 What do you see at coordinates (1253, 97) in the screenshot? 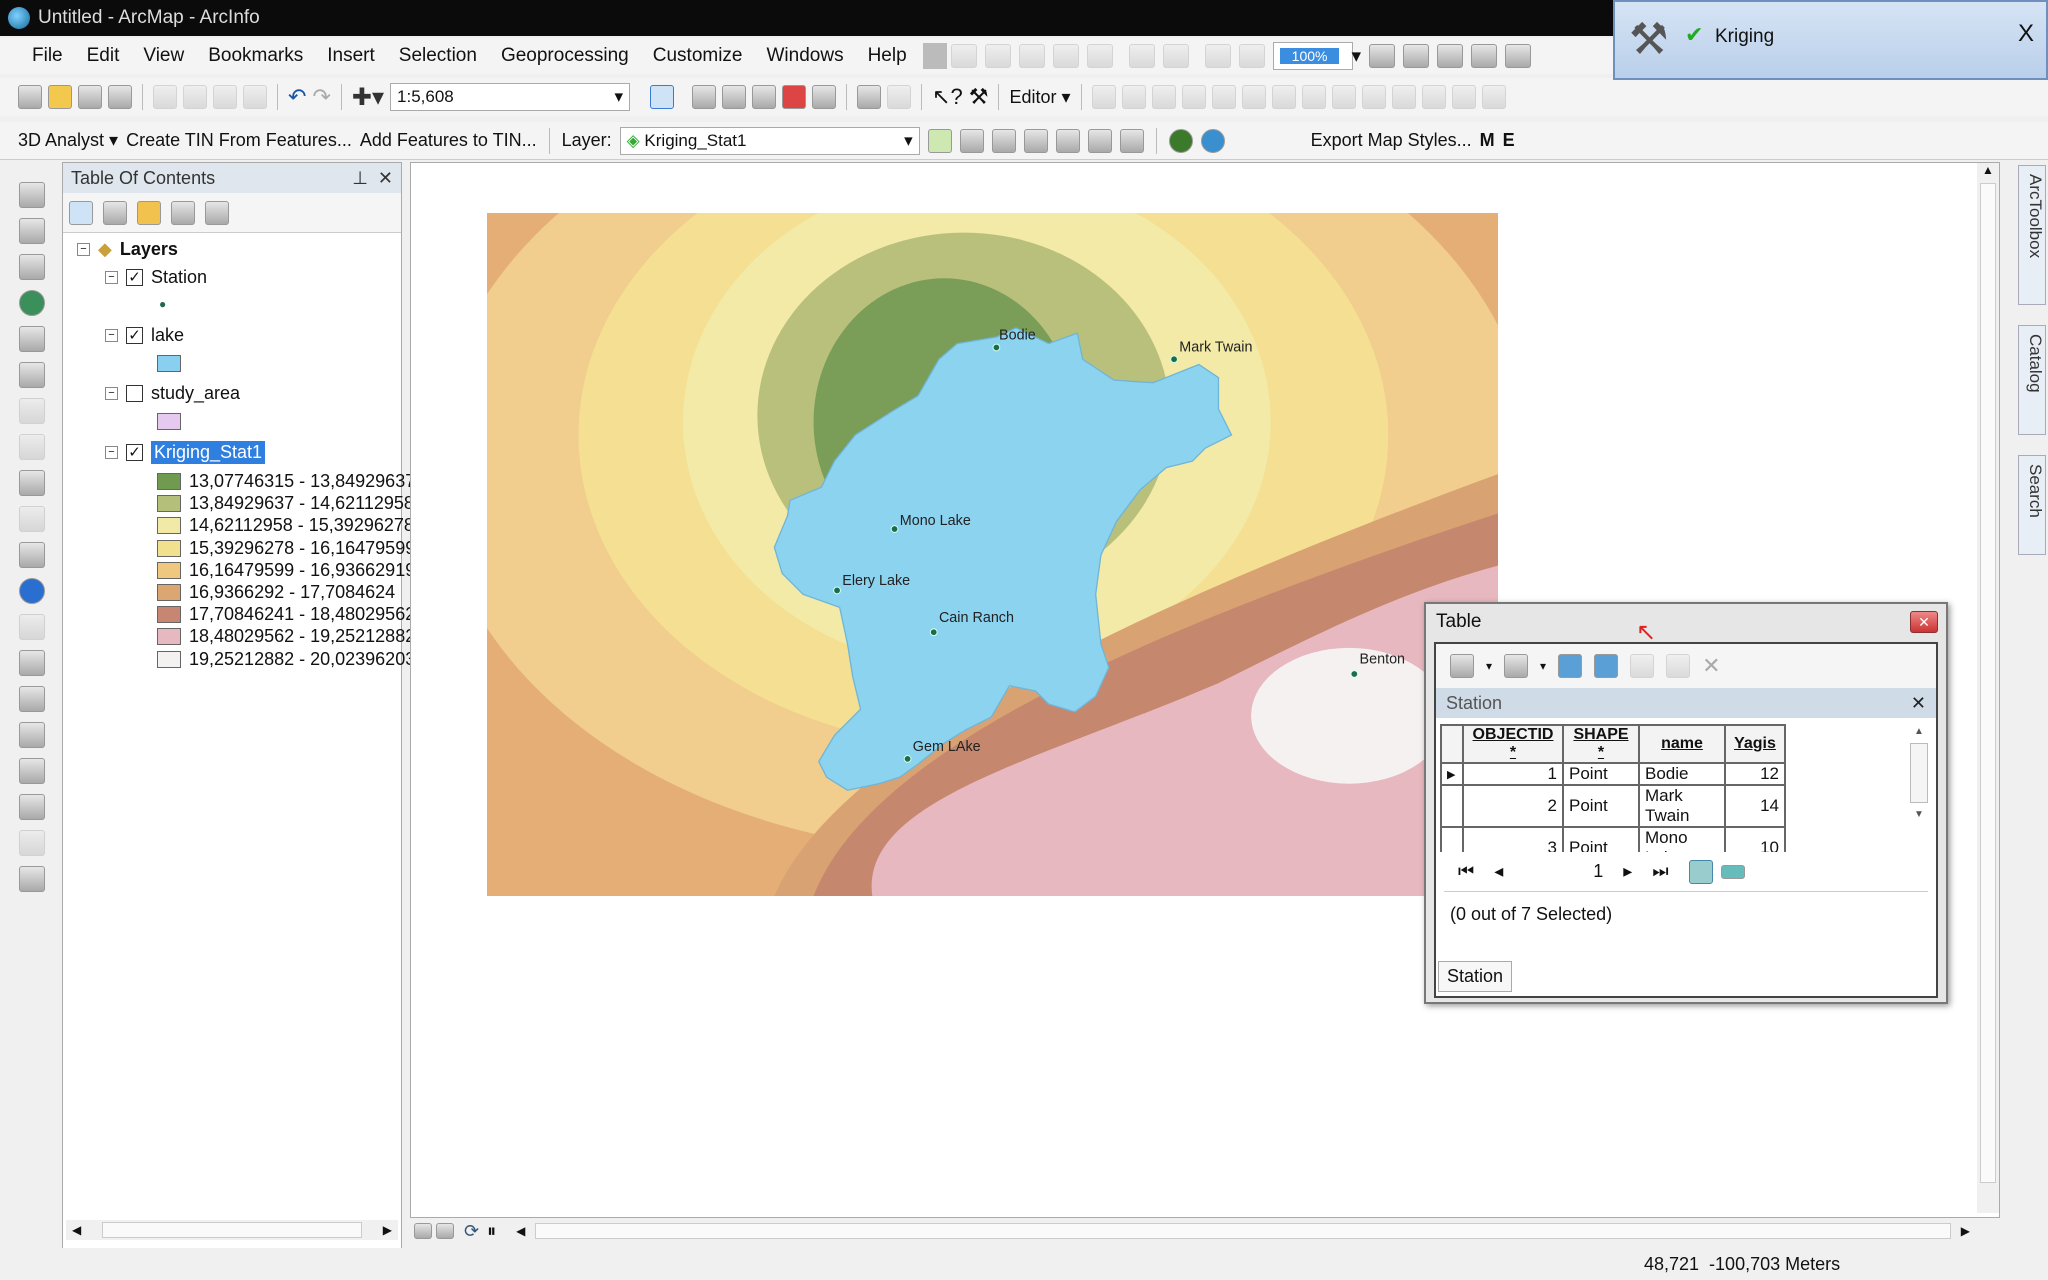
I see `point-icon` at bounding box center [1253, 97].